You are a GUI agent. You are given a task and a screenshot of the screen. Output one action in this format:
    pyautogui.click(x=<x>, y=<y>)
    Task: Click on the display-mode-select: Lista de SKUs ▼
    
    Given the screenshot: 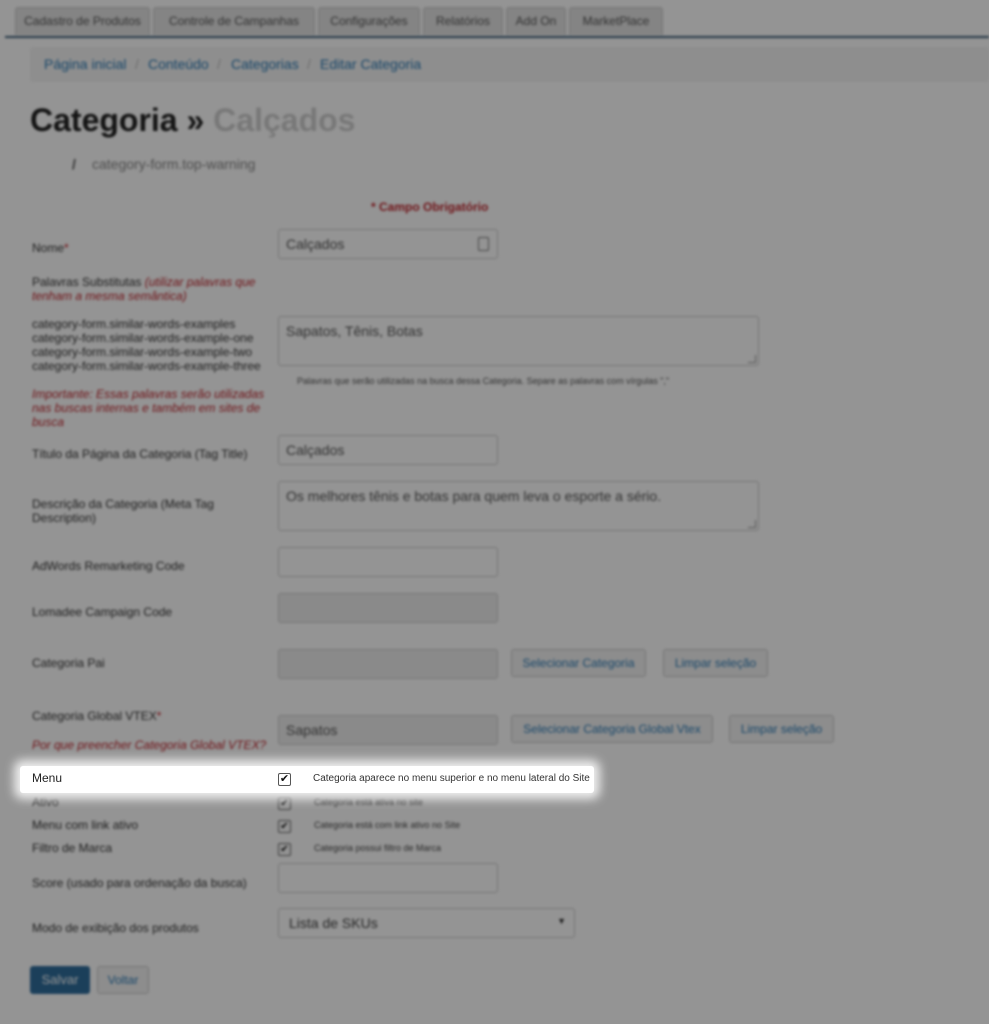 What is the action you would take?
    pyautogui.click(x=426, y=923)
    